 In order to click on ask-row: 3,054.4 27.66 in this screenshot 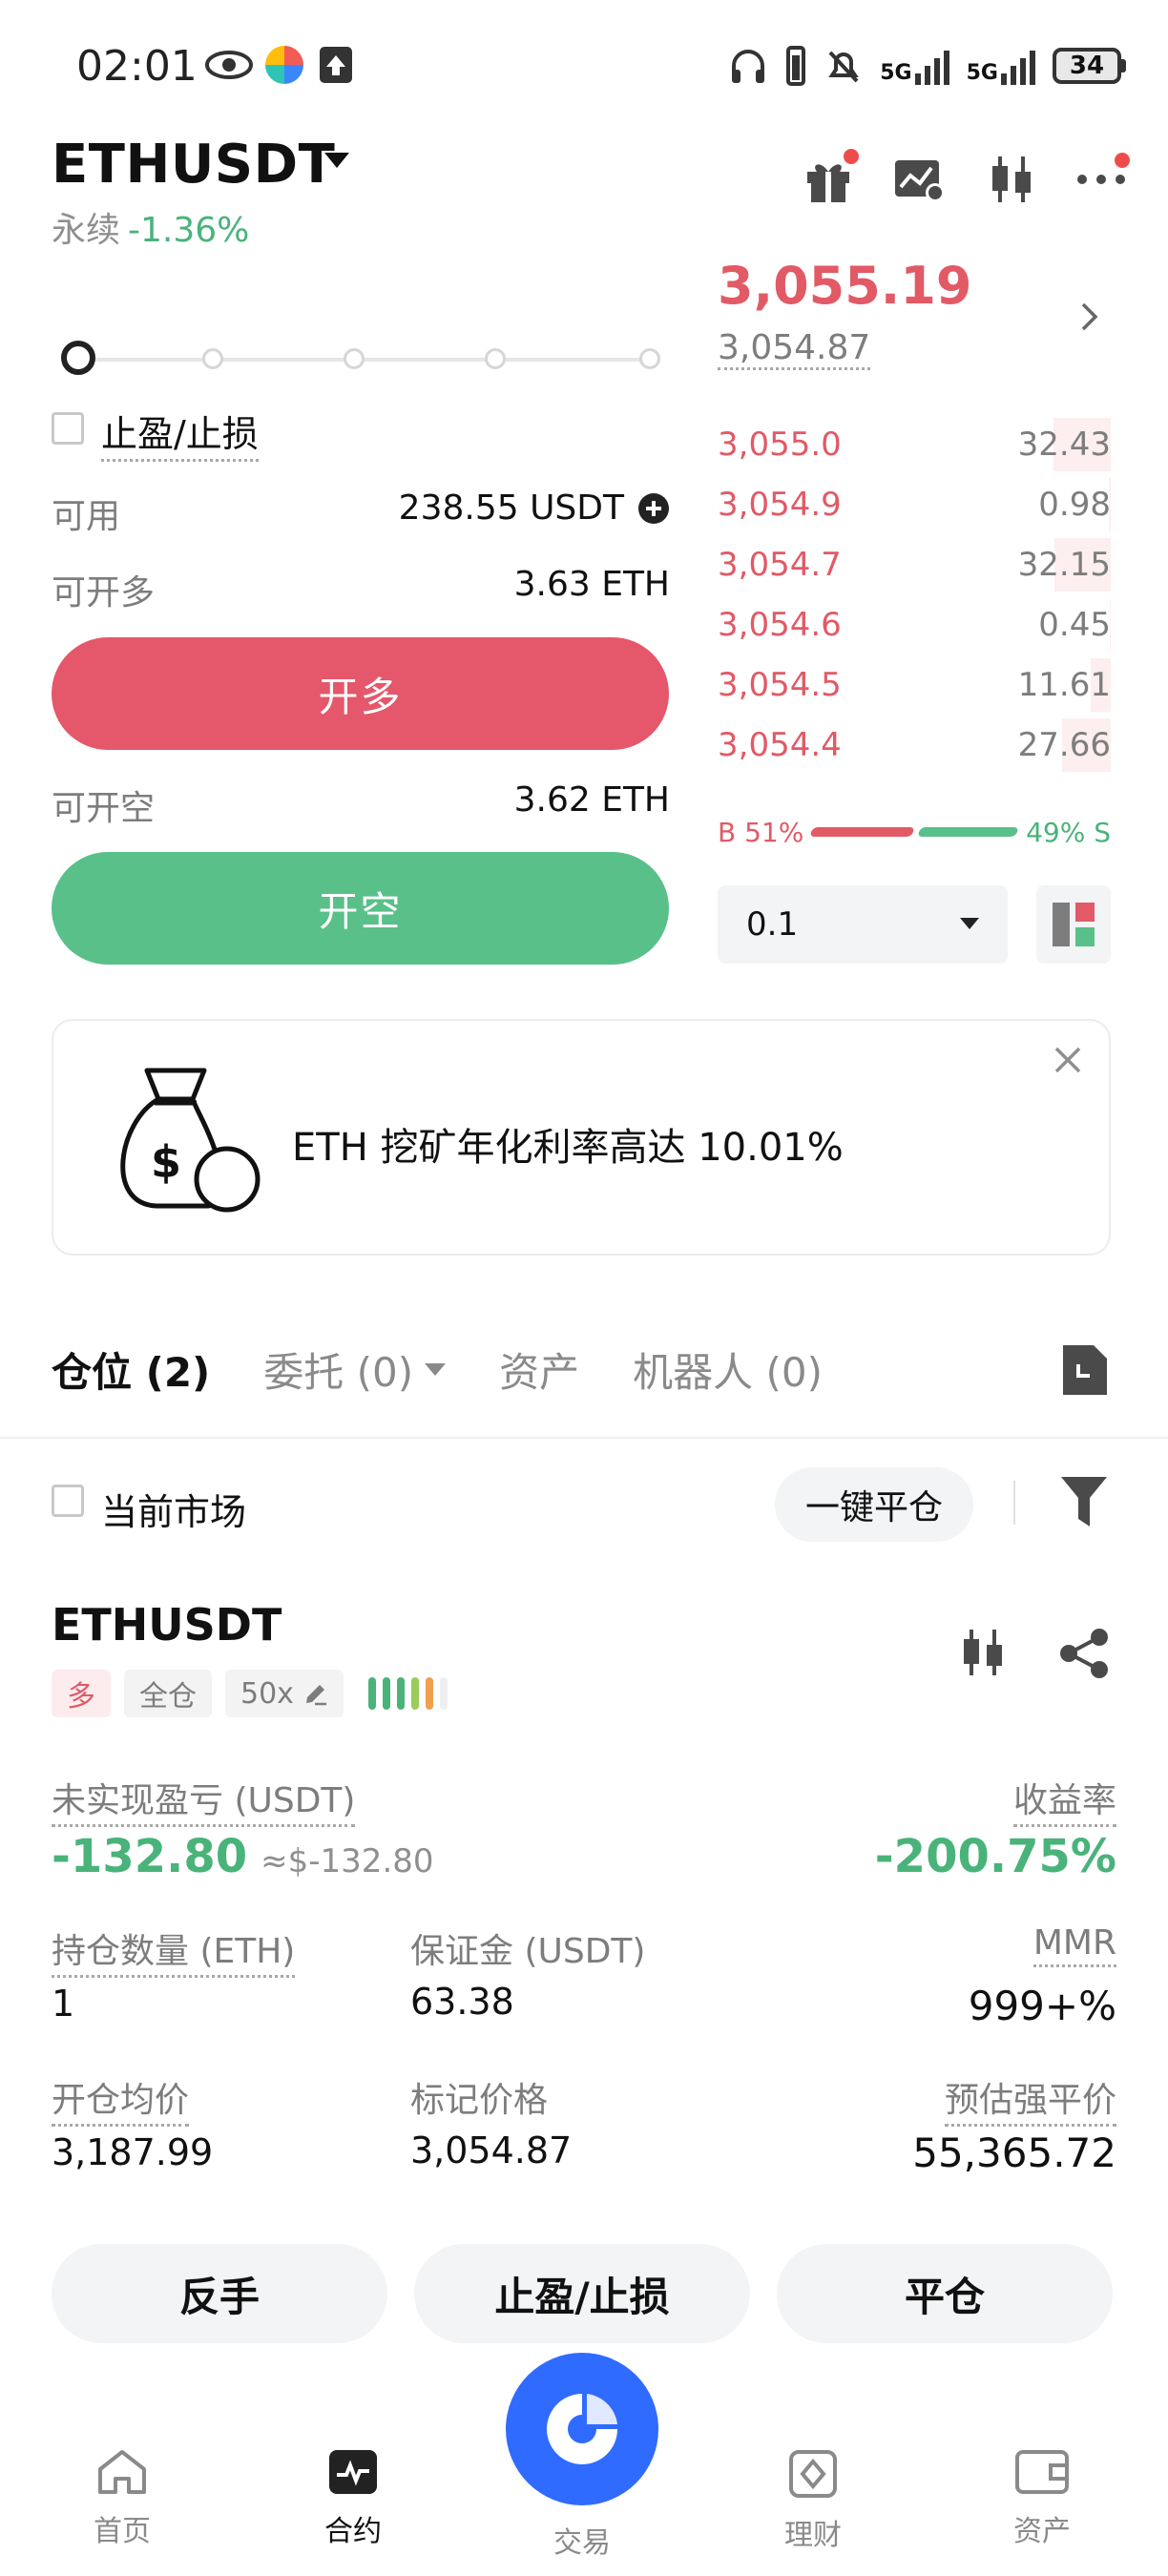, I will do `click(914, 745)`.